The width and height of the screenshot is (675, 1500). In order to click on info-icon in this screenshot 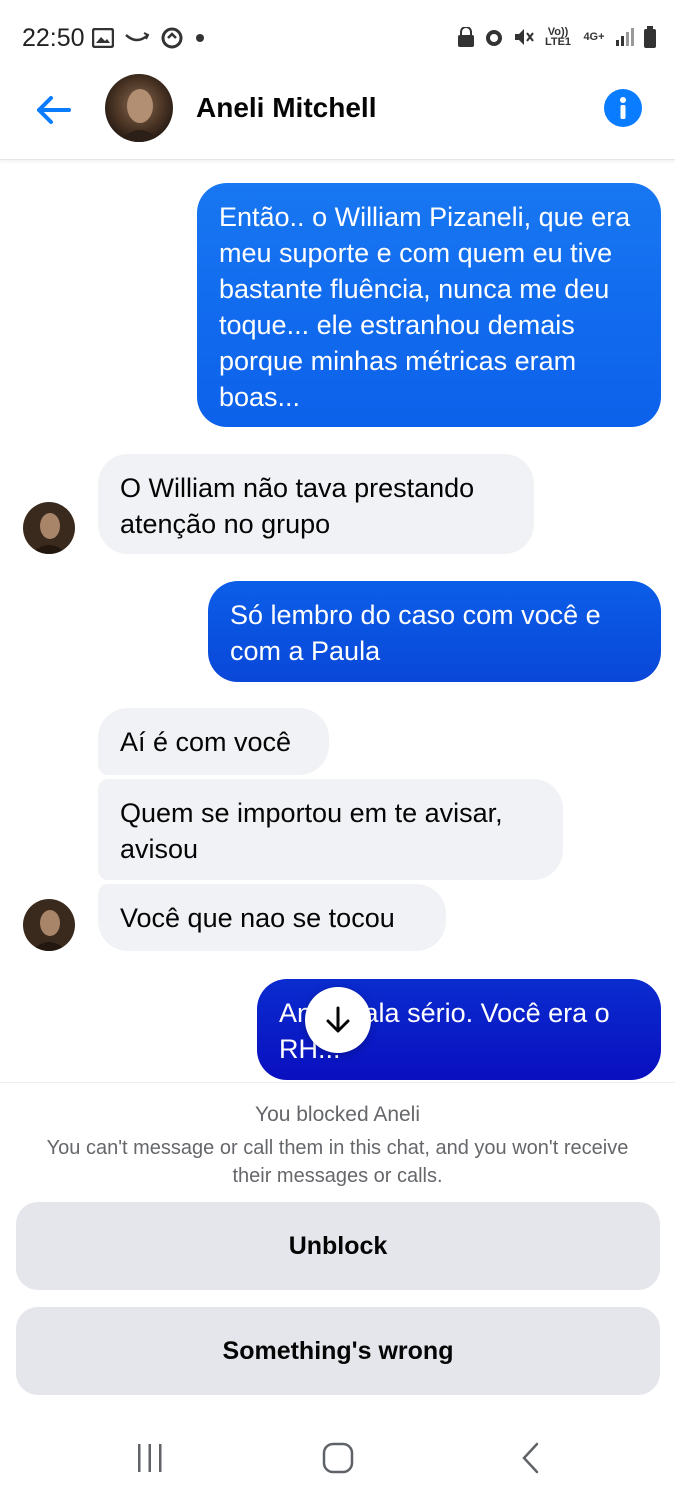, I will do `click(623, 108)`.